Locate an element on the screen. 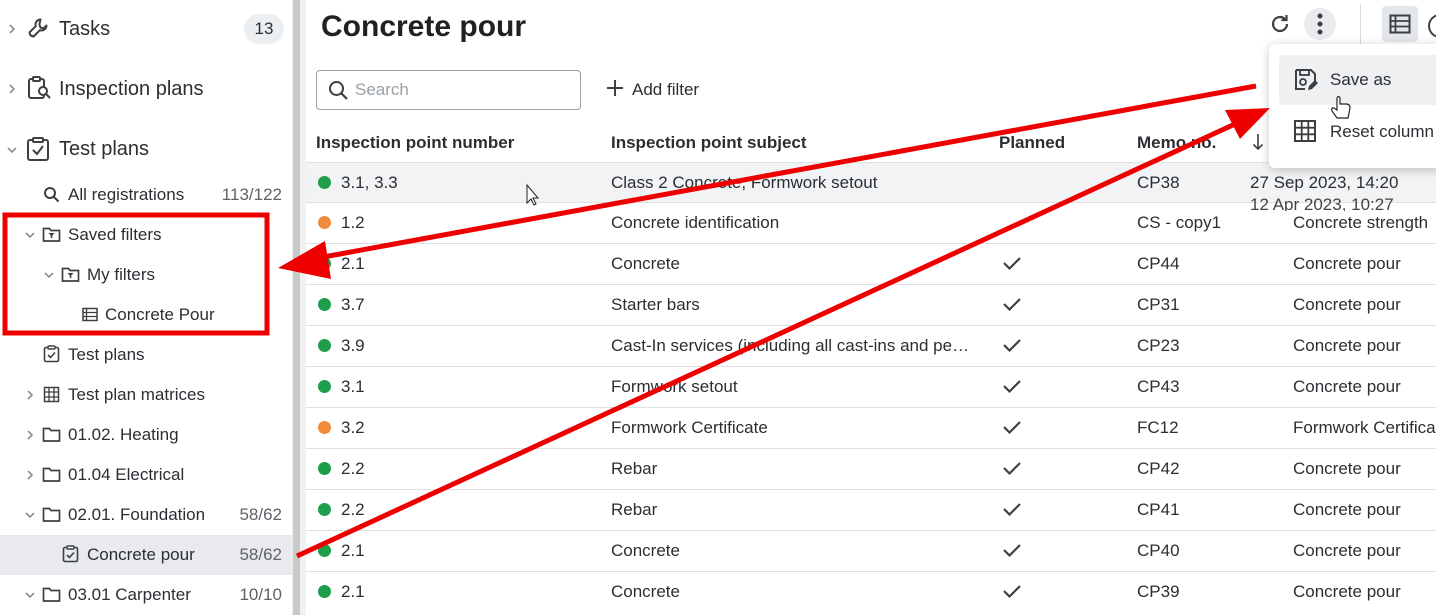  sidebar-item-test-plans-sub: Test plans is located at coordinates (146, 355).